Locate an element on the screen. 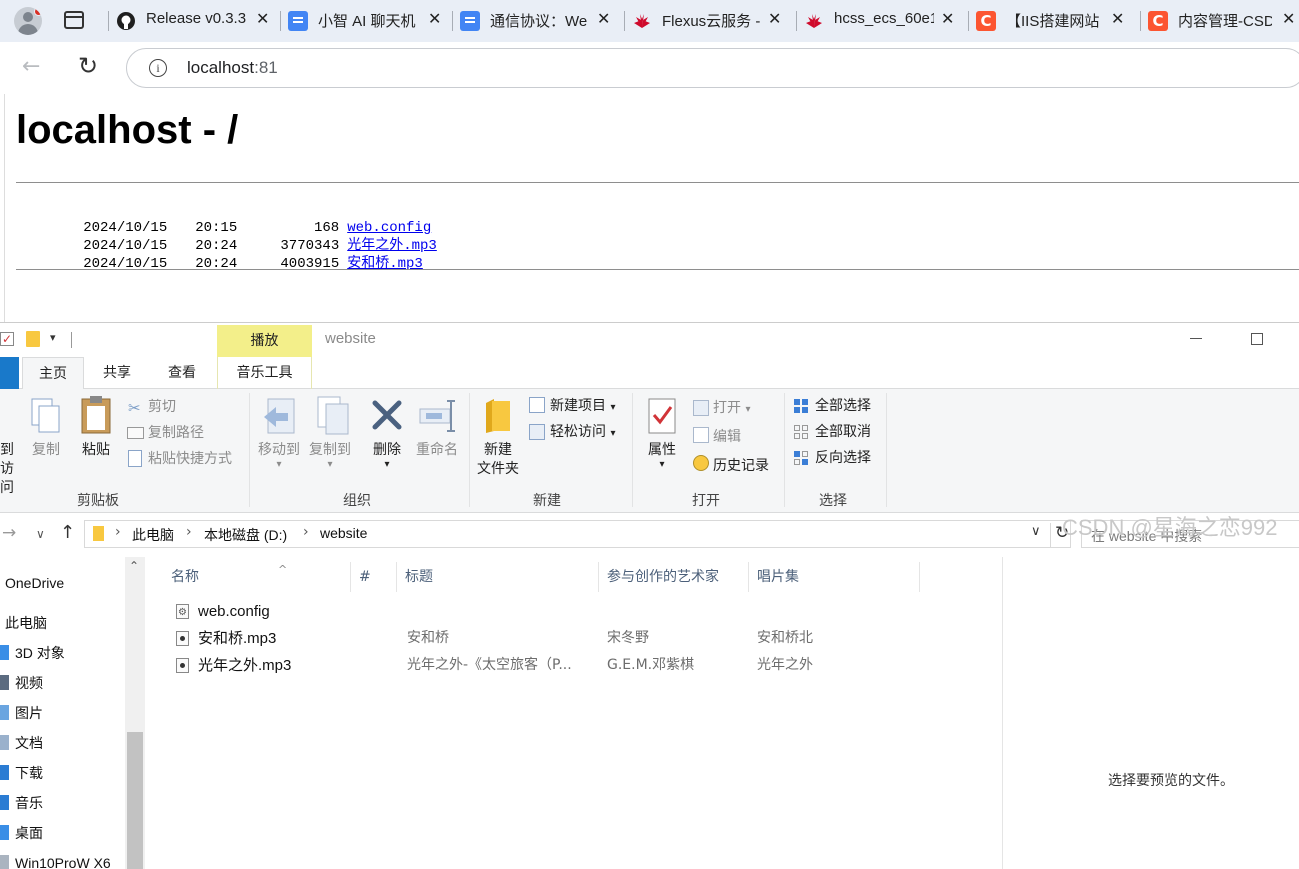 The width and height of the screenshot is (1299, 869). column-header-title: 标题 is located at coordinates (498, 577).